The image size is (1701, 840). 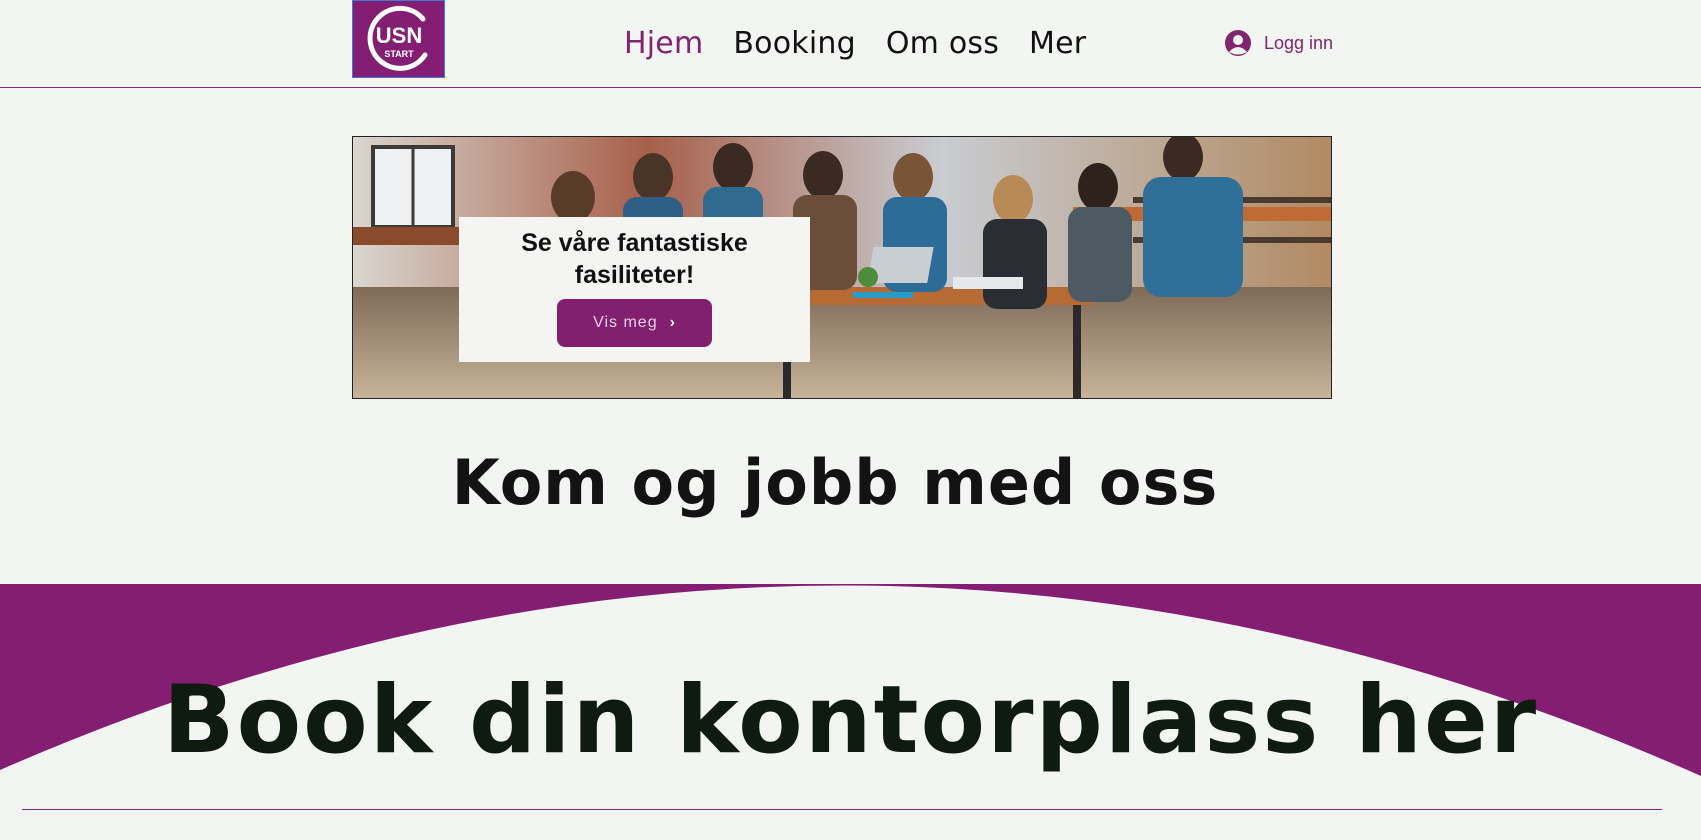 What do you see at coordinates (842, 809) in the screenshot?
I see `section-divider` at bounding box center [842, 809].